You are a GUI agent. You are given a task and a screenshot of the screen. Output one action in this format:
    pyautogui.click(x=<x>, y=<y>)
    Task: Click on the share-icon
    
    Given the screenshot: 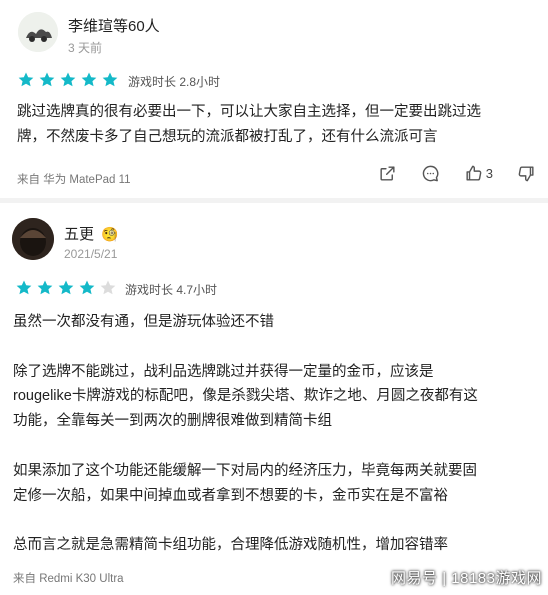 What is the action you would take?
    pyautogui.click(x=387, y=173)
    